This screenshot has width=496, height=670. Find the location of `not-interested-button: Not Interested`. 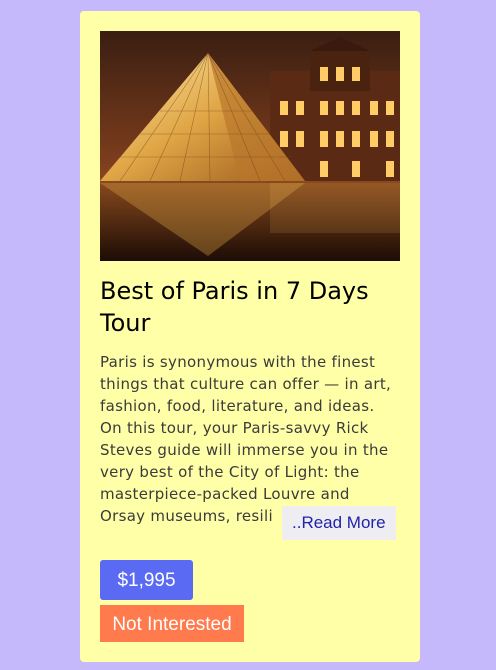

not-interested-button: Not Interested is located at coordinates (172, 623).